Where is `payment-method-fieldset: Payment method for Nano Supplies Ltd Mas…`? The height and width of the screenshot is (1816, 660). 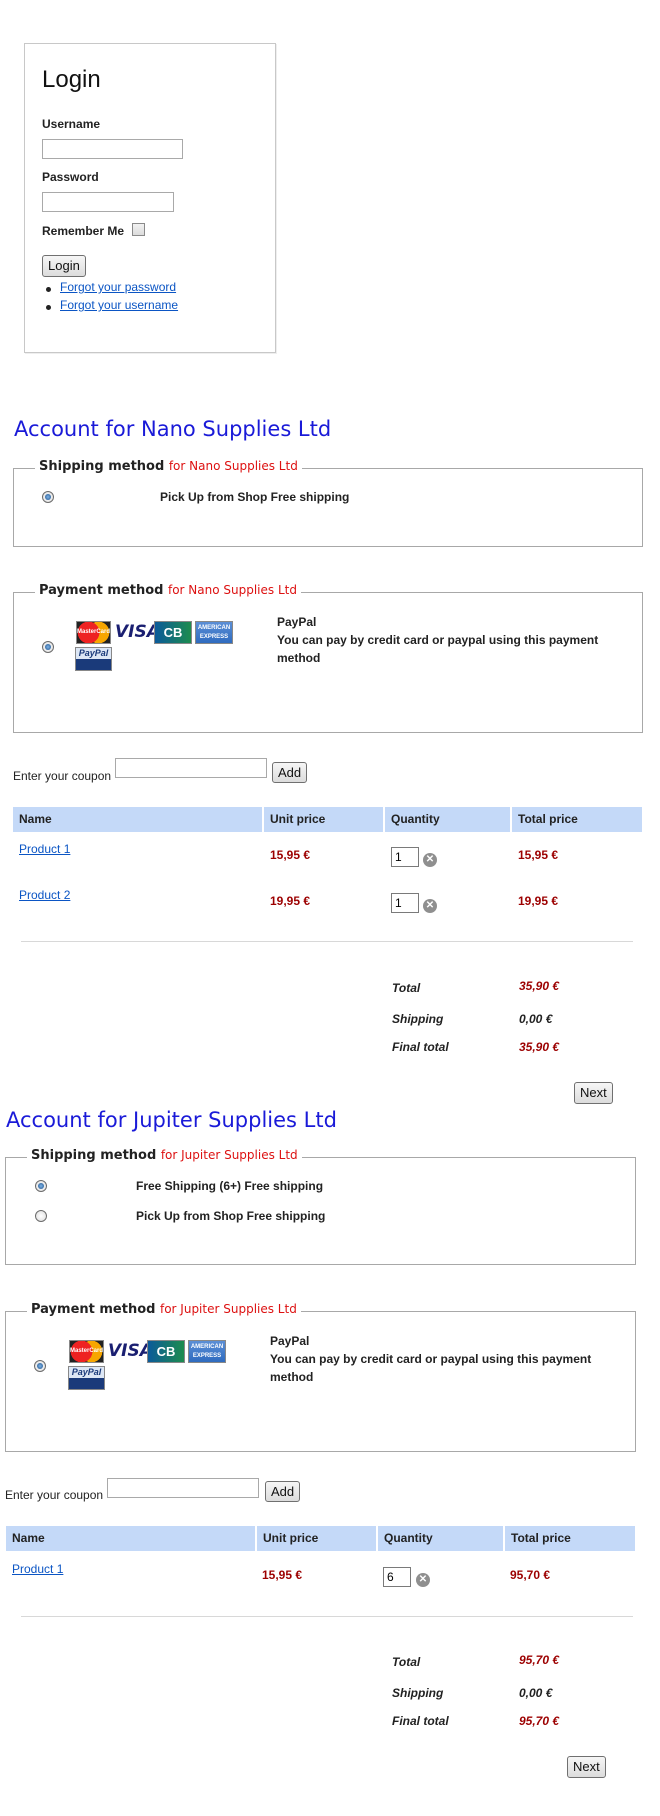 payment-method-fieldset: Payment method for Nano Supplies Ltd Mas… is located at coordinates (328, 658).